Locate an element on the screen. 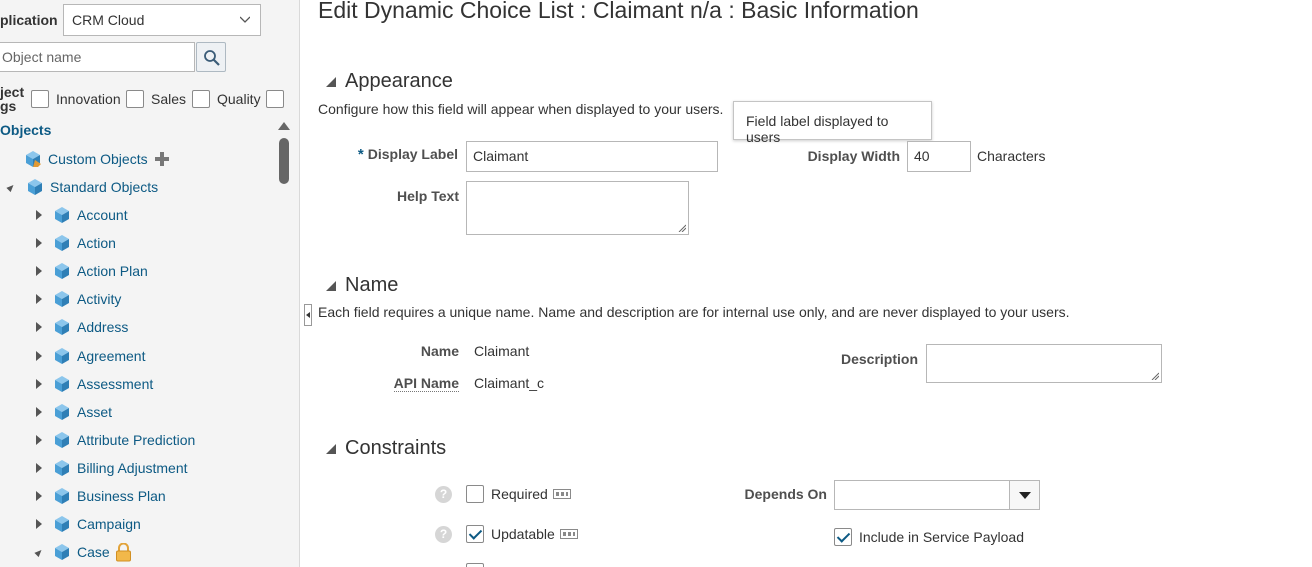  search-button is located at coordinates (211, 57).